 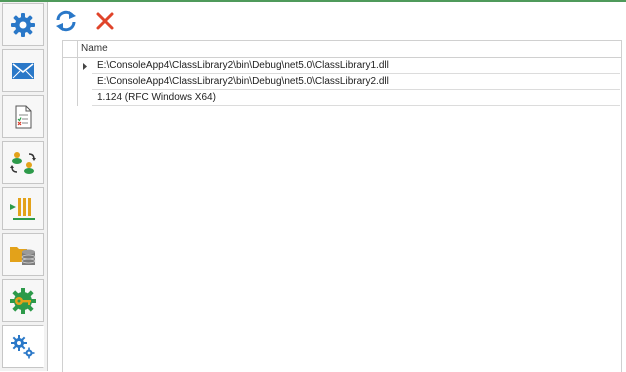 I want to click on sidebar-item-settings, so click(x=23, y=24).